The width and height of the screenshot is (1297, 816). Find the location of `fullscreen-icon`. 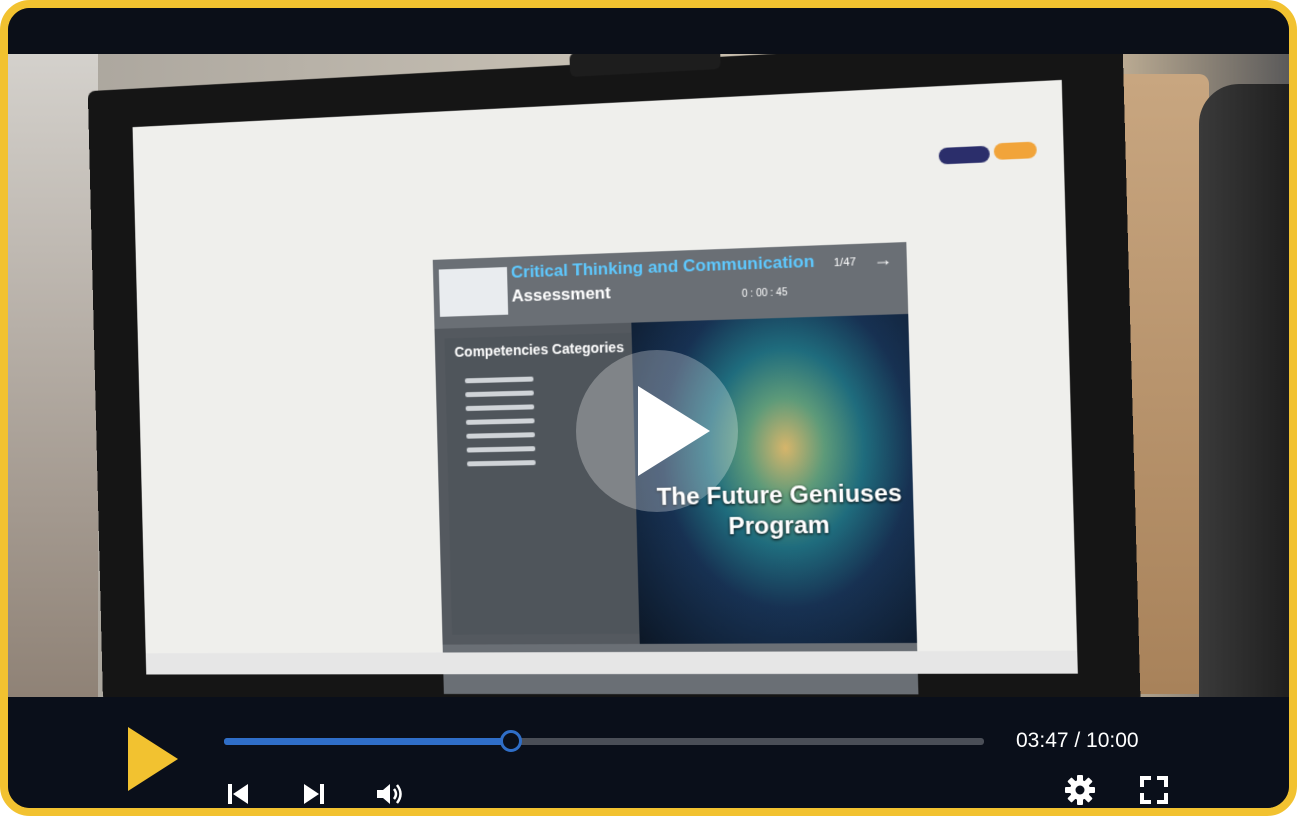

fullscreen-icon is located at coordinates (1154, 790).